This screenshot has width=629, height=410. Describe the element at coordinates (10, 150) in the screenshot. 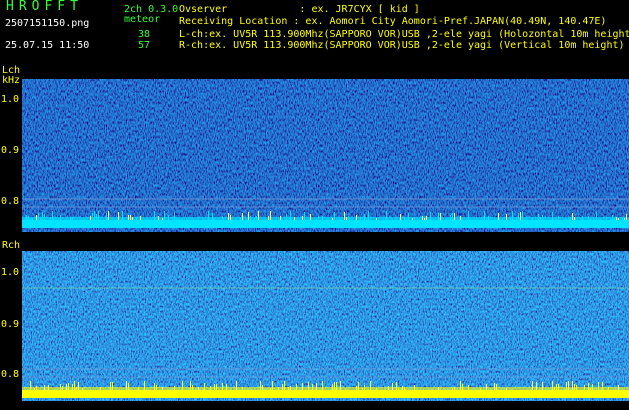

I see `lch-y-tick: 0.9` at that location.